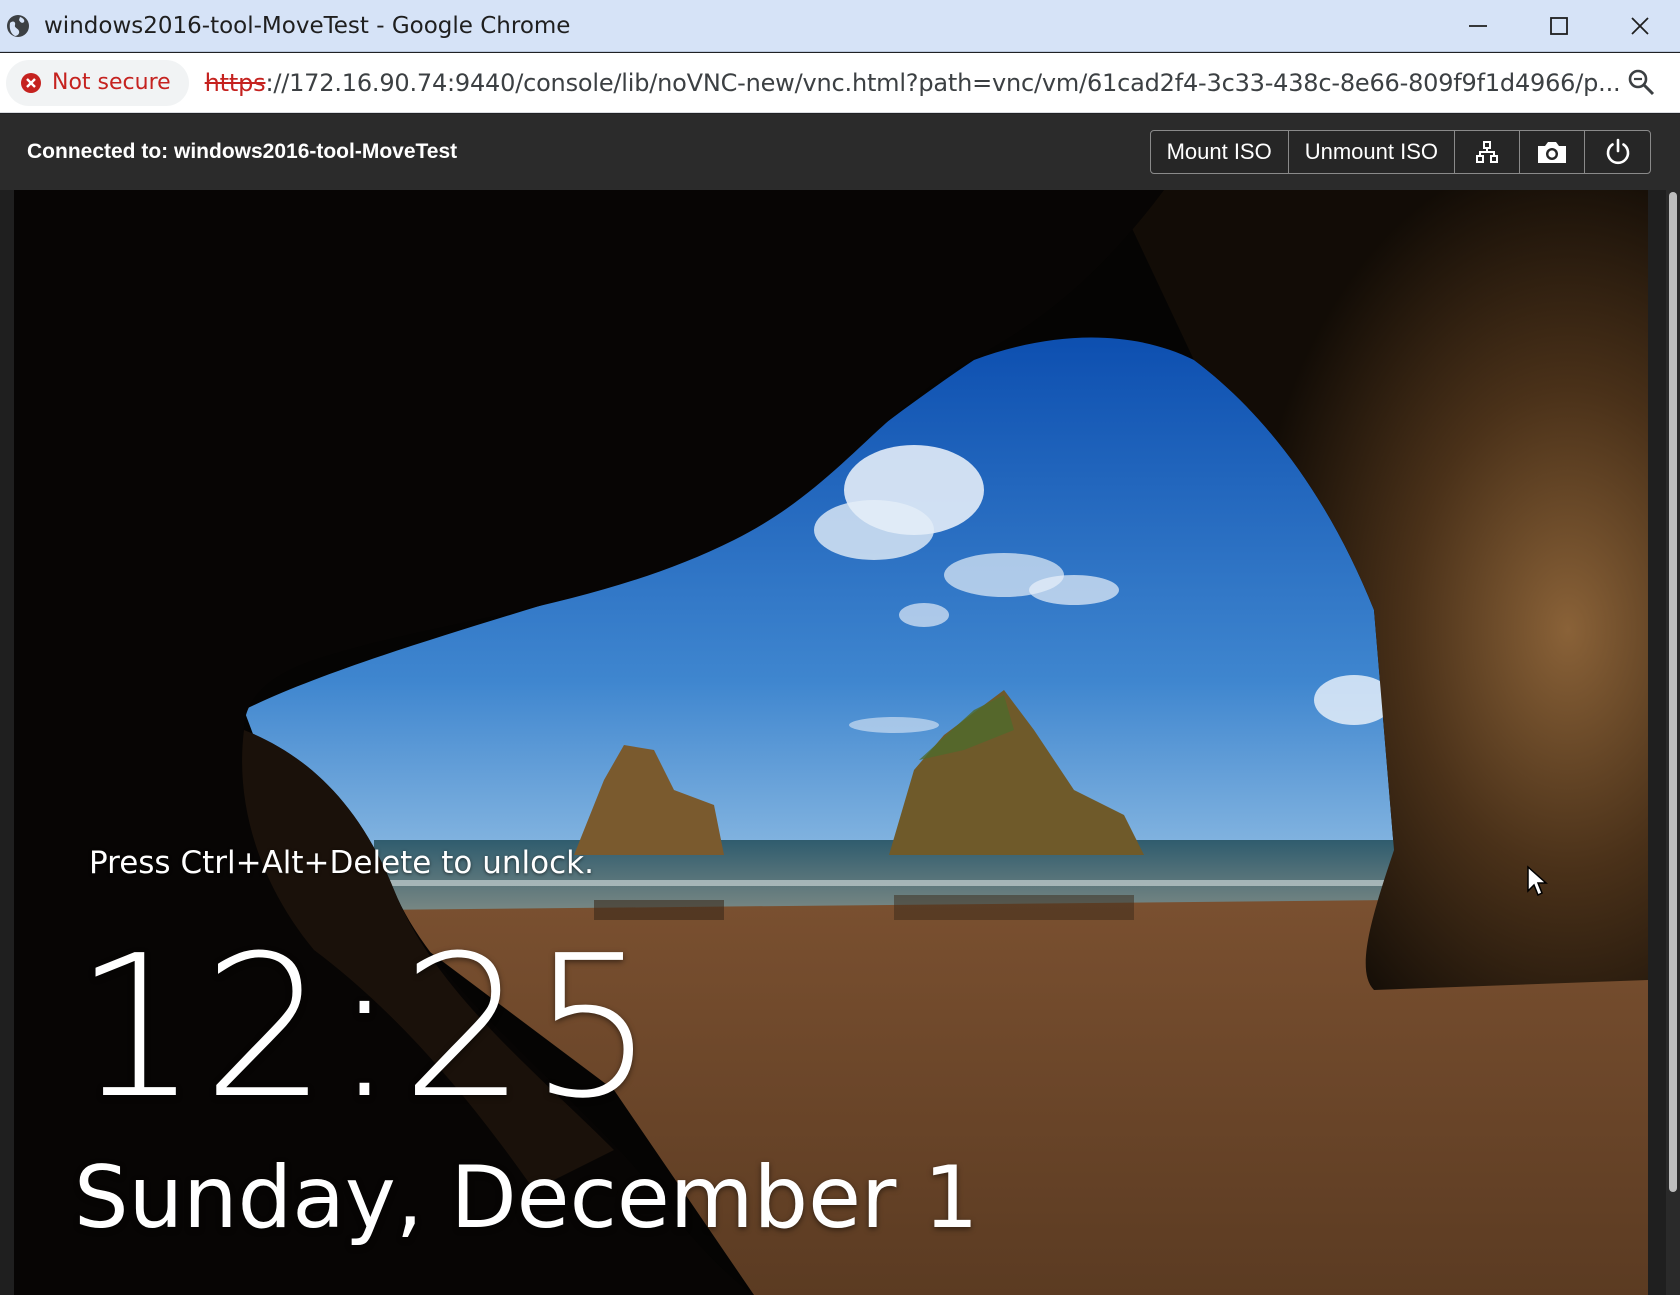  Describe the element at coordinates (1220, 152) in the screenshot. I see `mount-iso-button: Mount ISO` at that location.